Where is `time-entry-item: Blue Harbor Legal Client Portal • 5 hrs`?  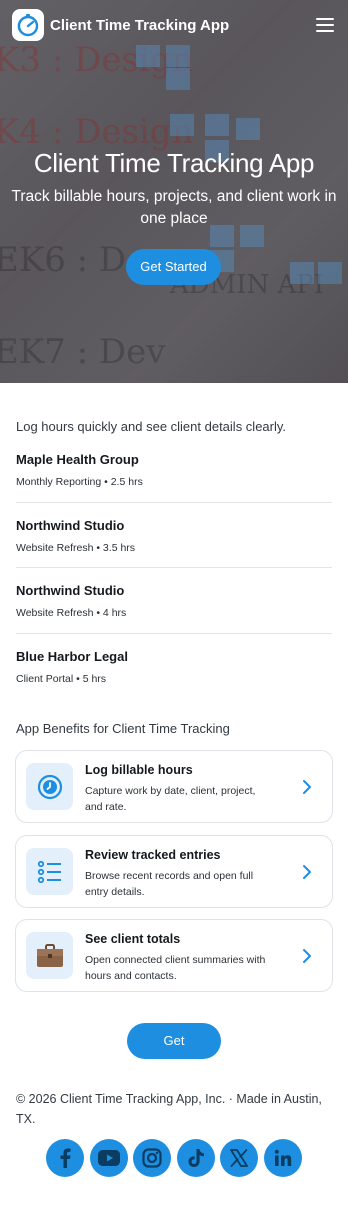
time-entry-item: Blue Harbor Legal Client Portal • 5 hrs is located at coordinates (174, 681).